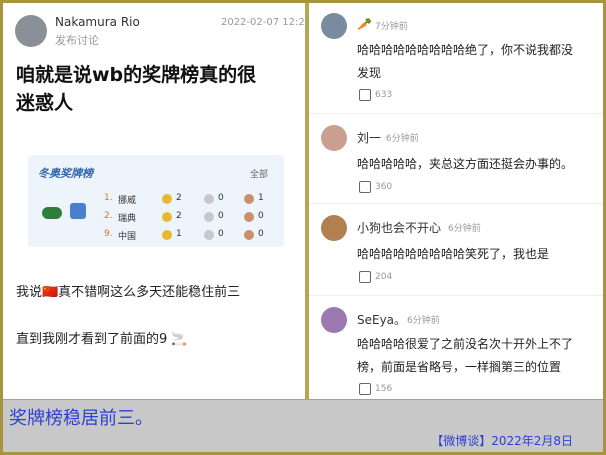 This screenshot has width=606, height=455. Describe the element at coordinates (465, 164) in the screenshot. I see `comment-text-line1: 哈哈哈哈哈，夹总这方面还挺会办事的。` at that location.